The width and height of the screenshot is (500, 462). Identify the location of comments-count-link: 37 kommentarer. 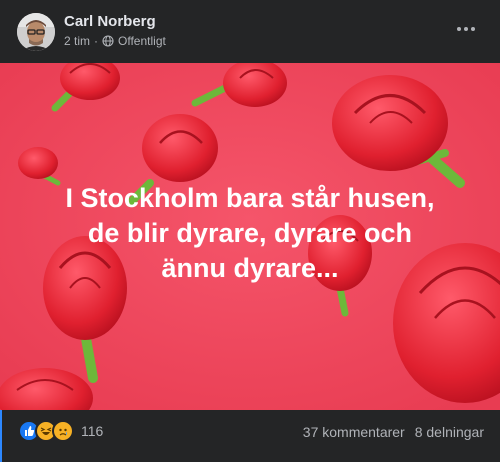
(354, 432).